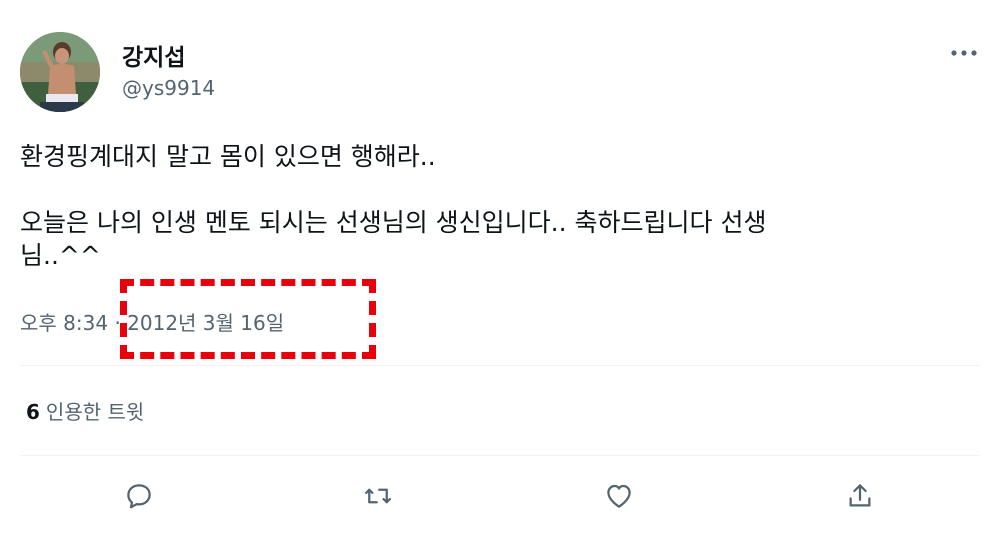 The height and width of the screenshot is (537, 1000). I want to click on like-icon, so click(619, 496).